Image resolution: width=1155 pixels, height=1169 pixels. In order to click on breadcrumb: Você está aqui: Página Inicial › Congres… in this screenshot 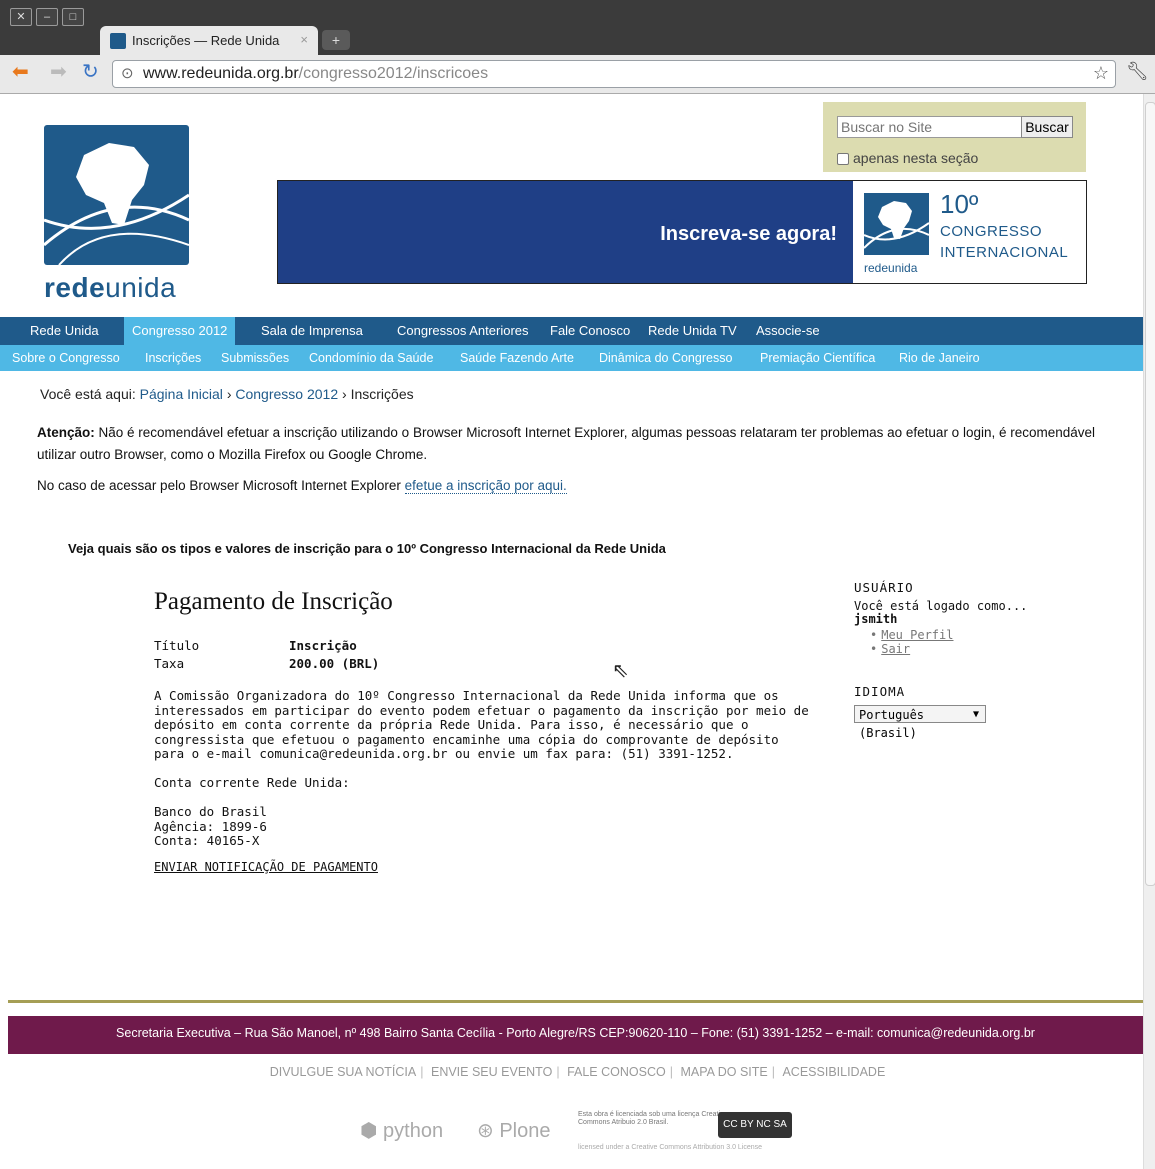, I will do `click(227, 394)`.